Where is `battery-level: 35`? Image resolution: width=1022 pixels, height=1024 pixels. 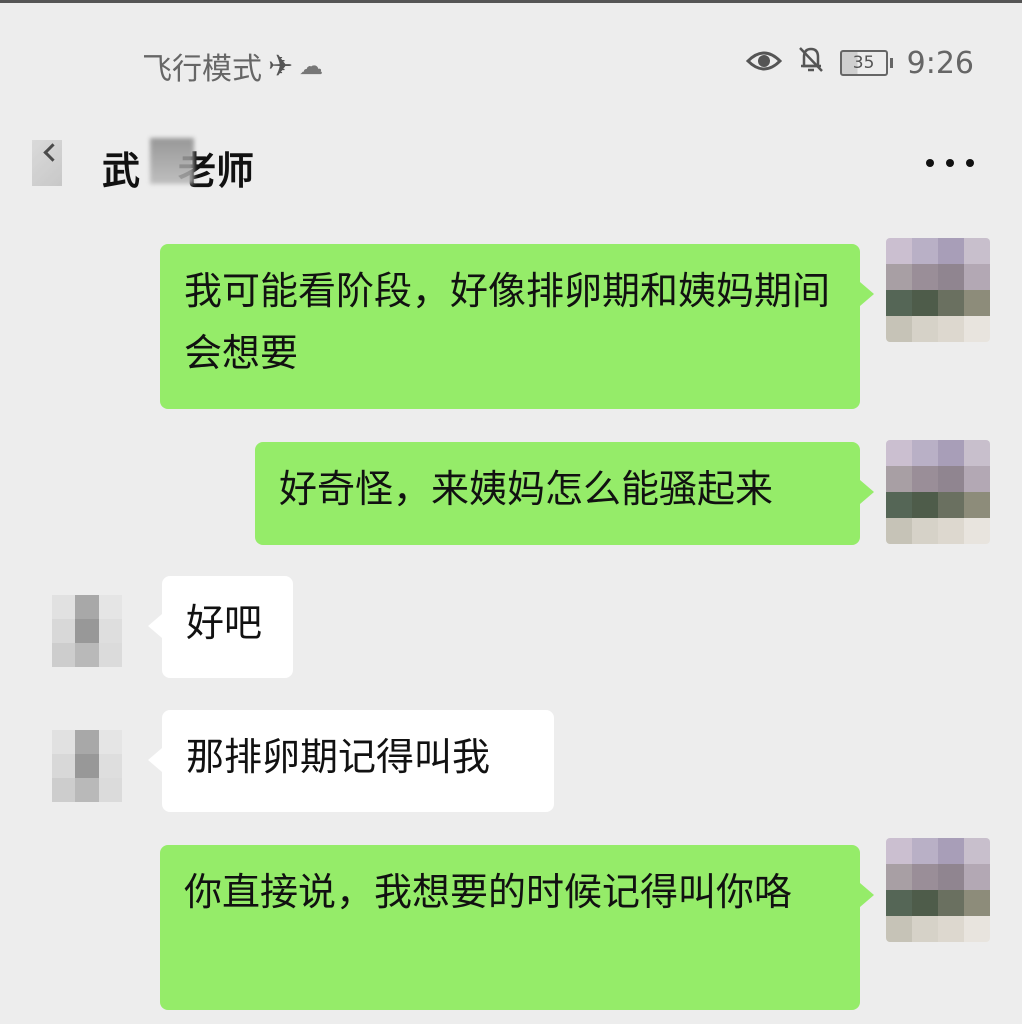 battery-level: 35 is located at coordinates (863, 63).